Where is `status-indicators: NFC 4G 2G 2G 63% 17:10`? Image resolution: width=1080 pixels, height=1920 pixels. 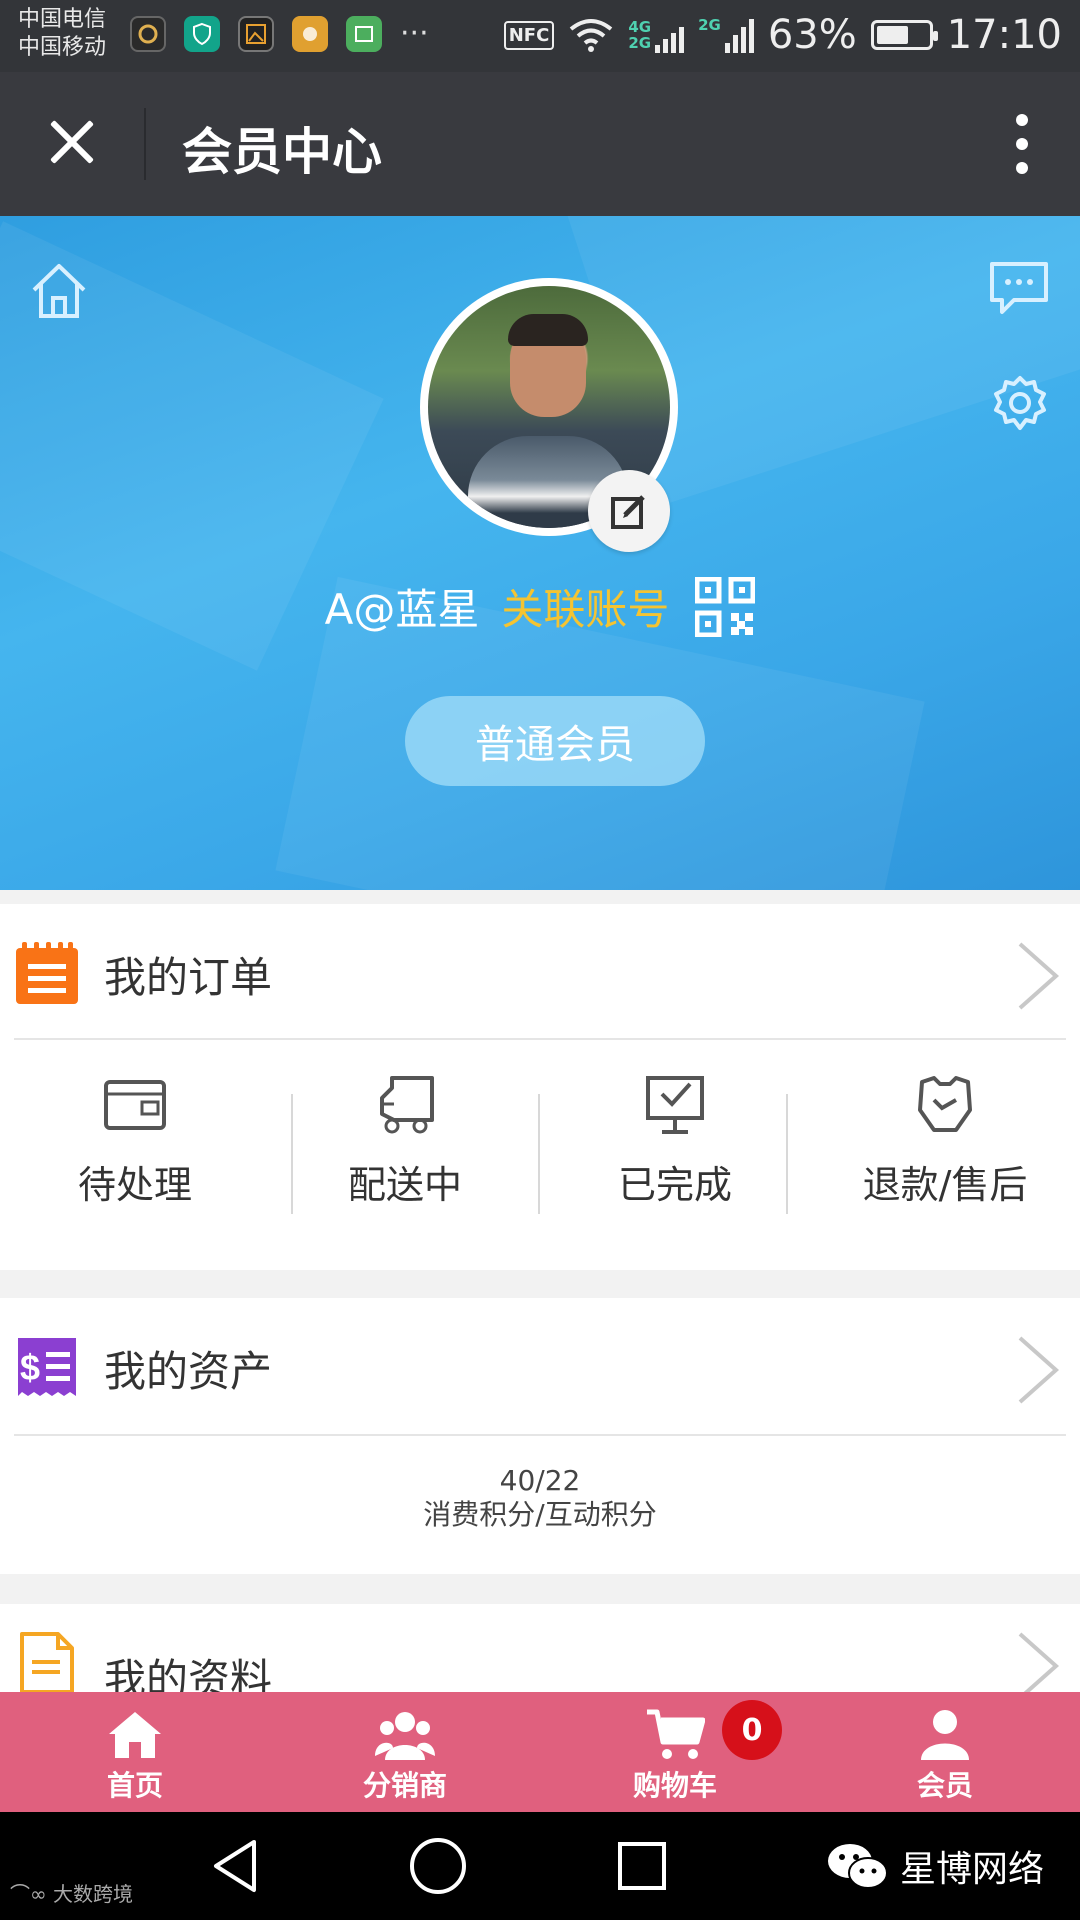
status-indicators: NFC 4G 2G 2G 63% 17:10 is located at coordinates (782, 35).